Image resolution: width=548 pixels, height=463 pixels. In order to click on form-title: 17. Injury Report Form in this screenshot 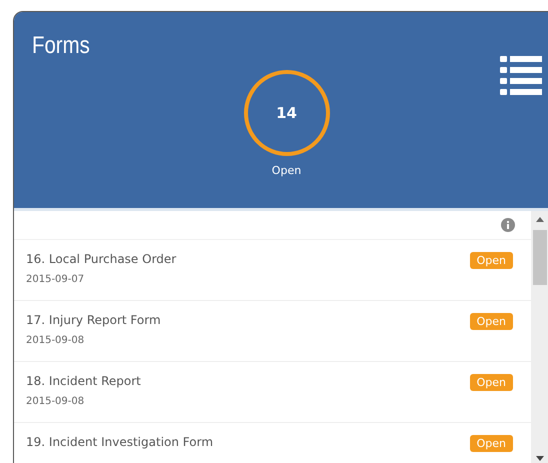, I will do `click(93, 320)`.